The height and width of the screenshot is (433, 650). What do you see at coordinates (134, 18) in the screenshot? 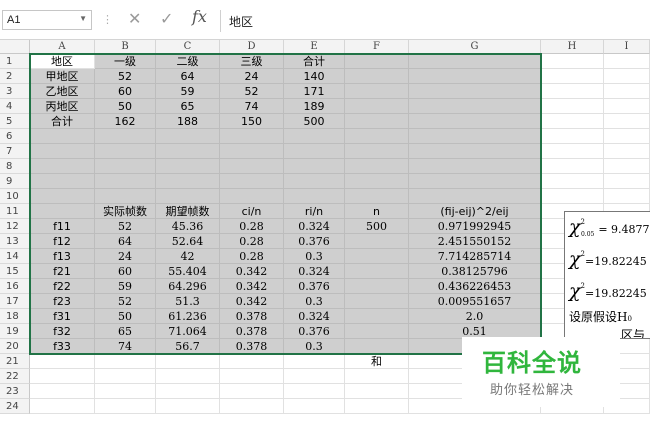
I see `cancel-icon: ✕` at bounding box center [134, 18].